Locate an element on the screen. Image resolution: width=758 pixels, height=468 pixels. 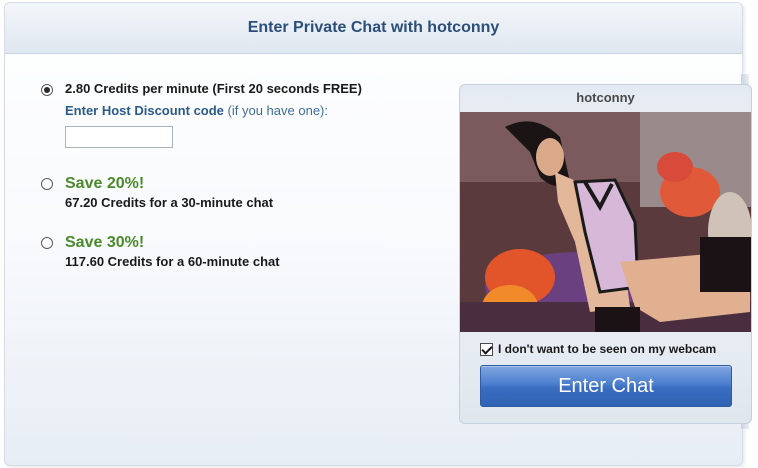
60-minute-radio is located at coordinates (47, 243).